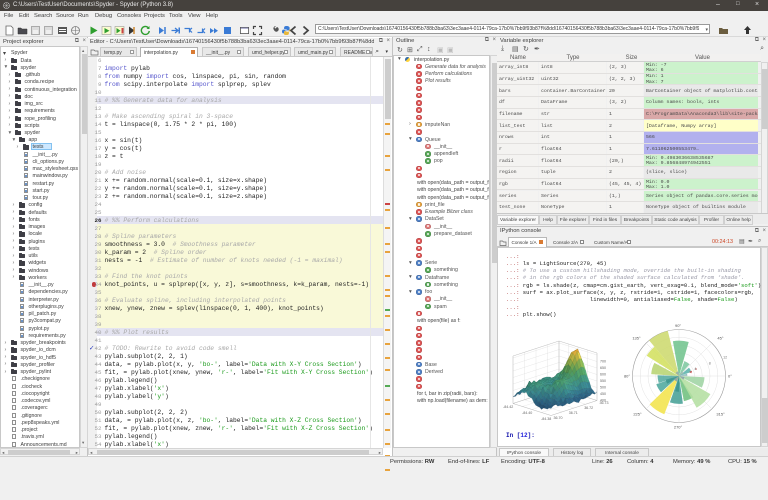 The height and width of the screenshot is (500, 768). Describe the element at coordinates (677, 426) in the screenshot. I see `svg-text: 270°` at that location.